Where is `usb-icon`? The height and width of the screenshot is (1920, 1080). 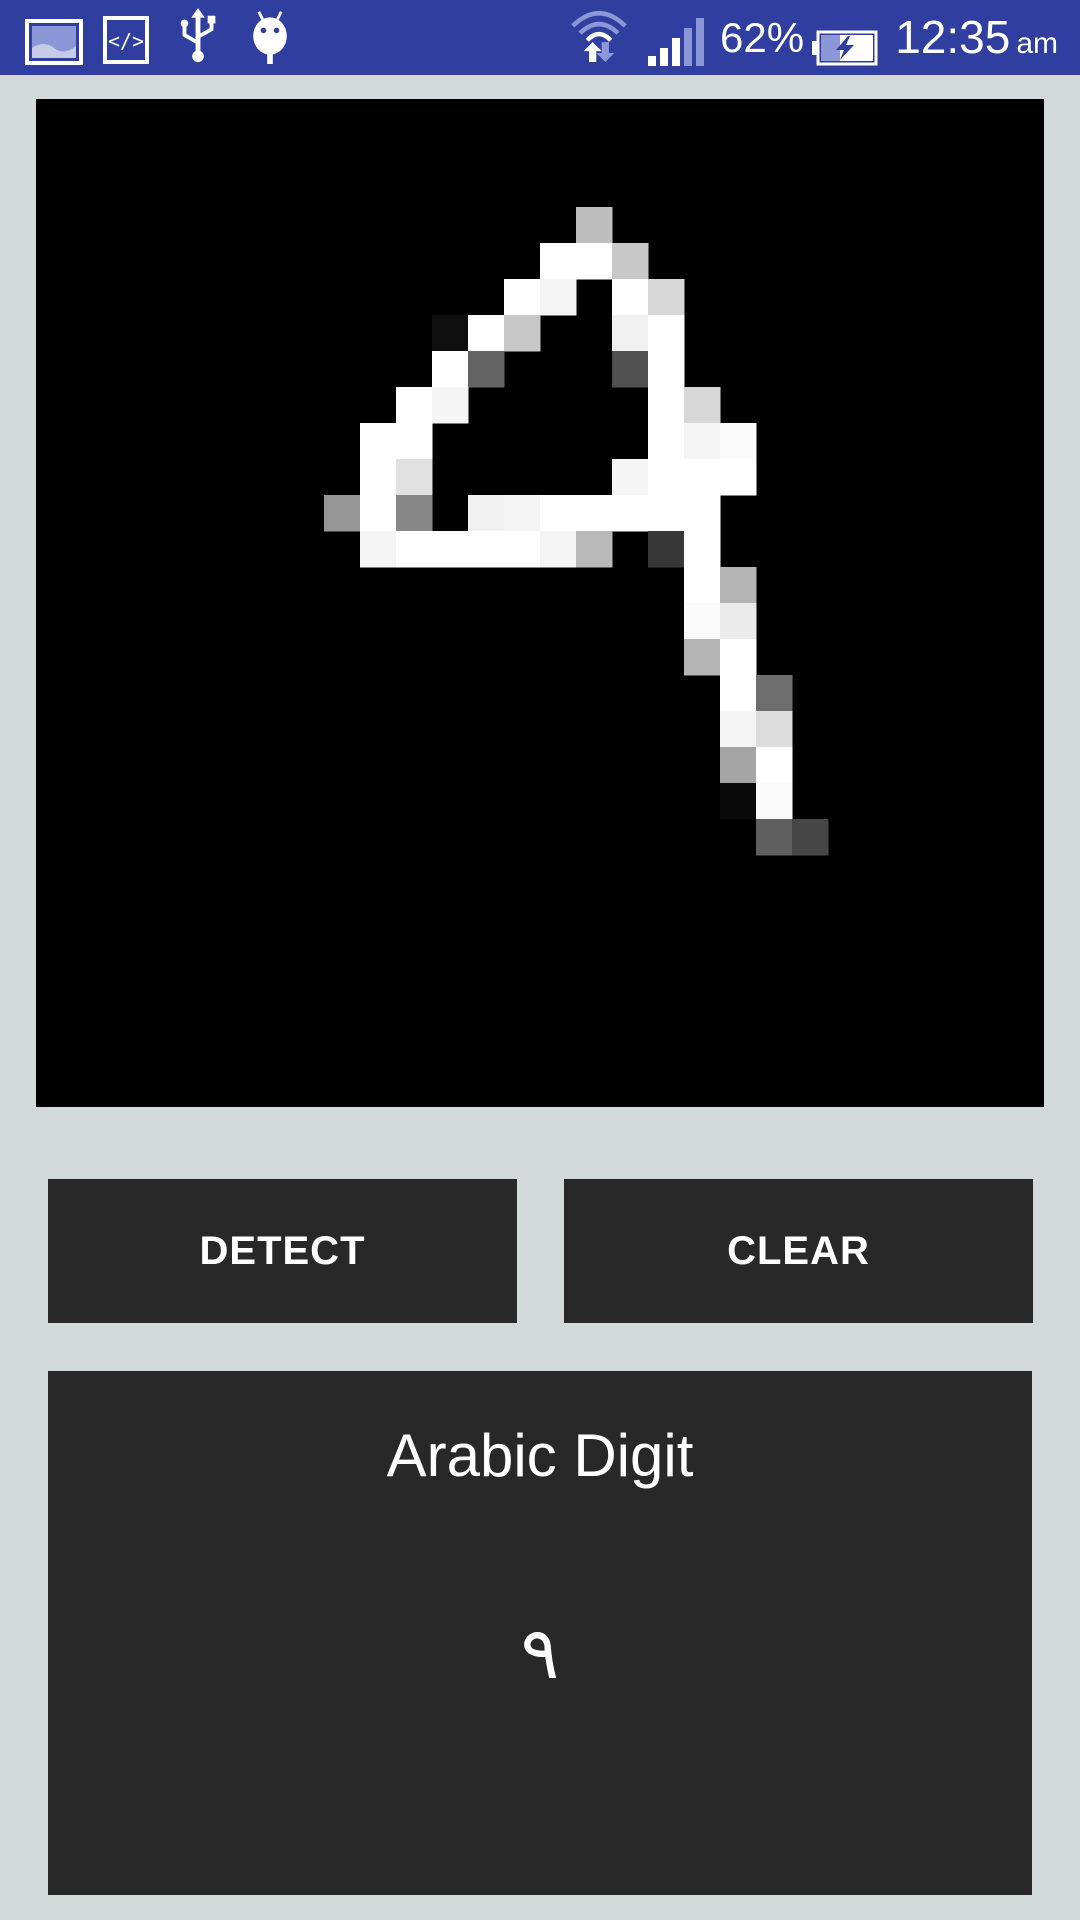 usb-icon is located at coordinates (198, 35).